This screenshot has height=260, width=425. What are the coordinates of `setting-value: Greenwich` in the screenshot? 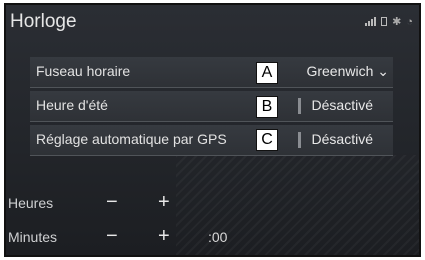 It's located at (340, 71).